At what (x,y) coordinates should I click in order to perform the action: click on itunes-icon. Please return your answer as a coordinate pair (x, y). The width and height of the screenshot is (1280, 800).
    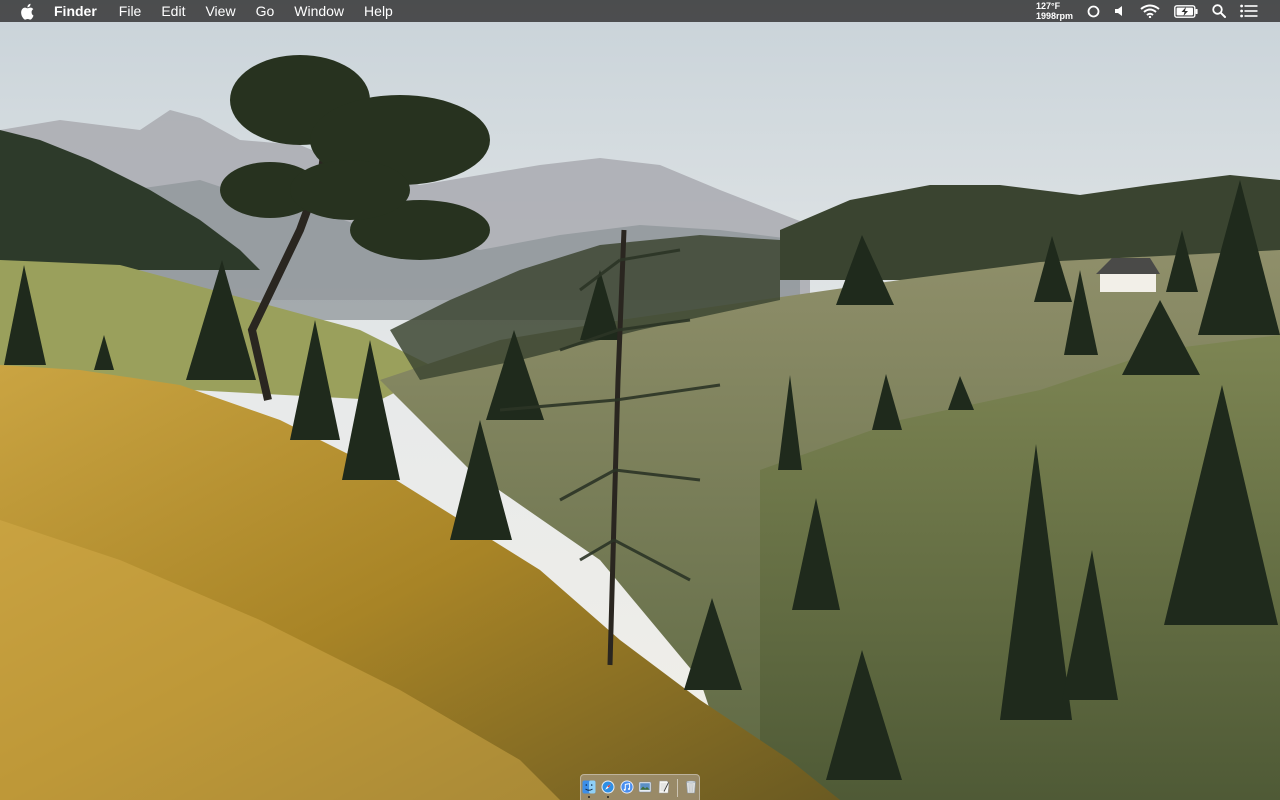
    Looking at the image, I should click on (627, 786).